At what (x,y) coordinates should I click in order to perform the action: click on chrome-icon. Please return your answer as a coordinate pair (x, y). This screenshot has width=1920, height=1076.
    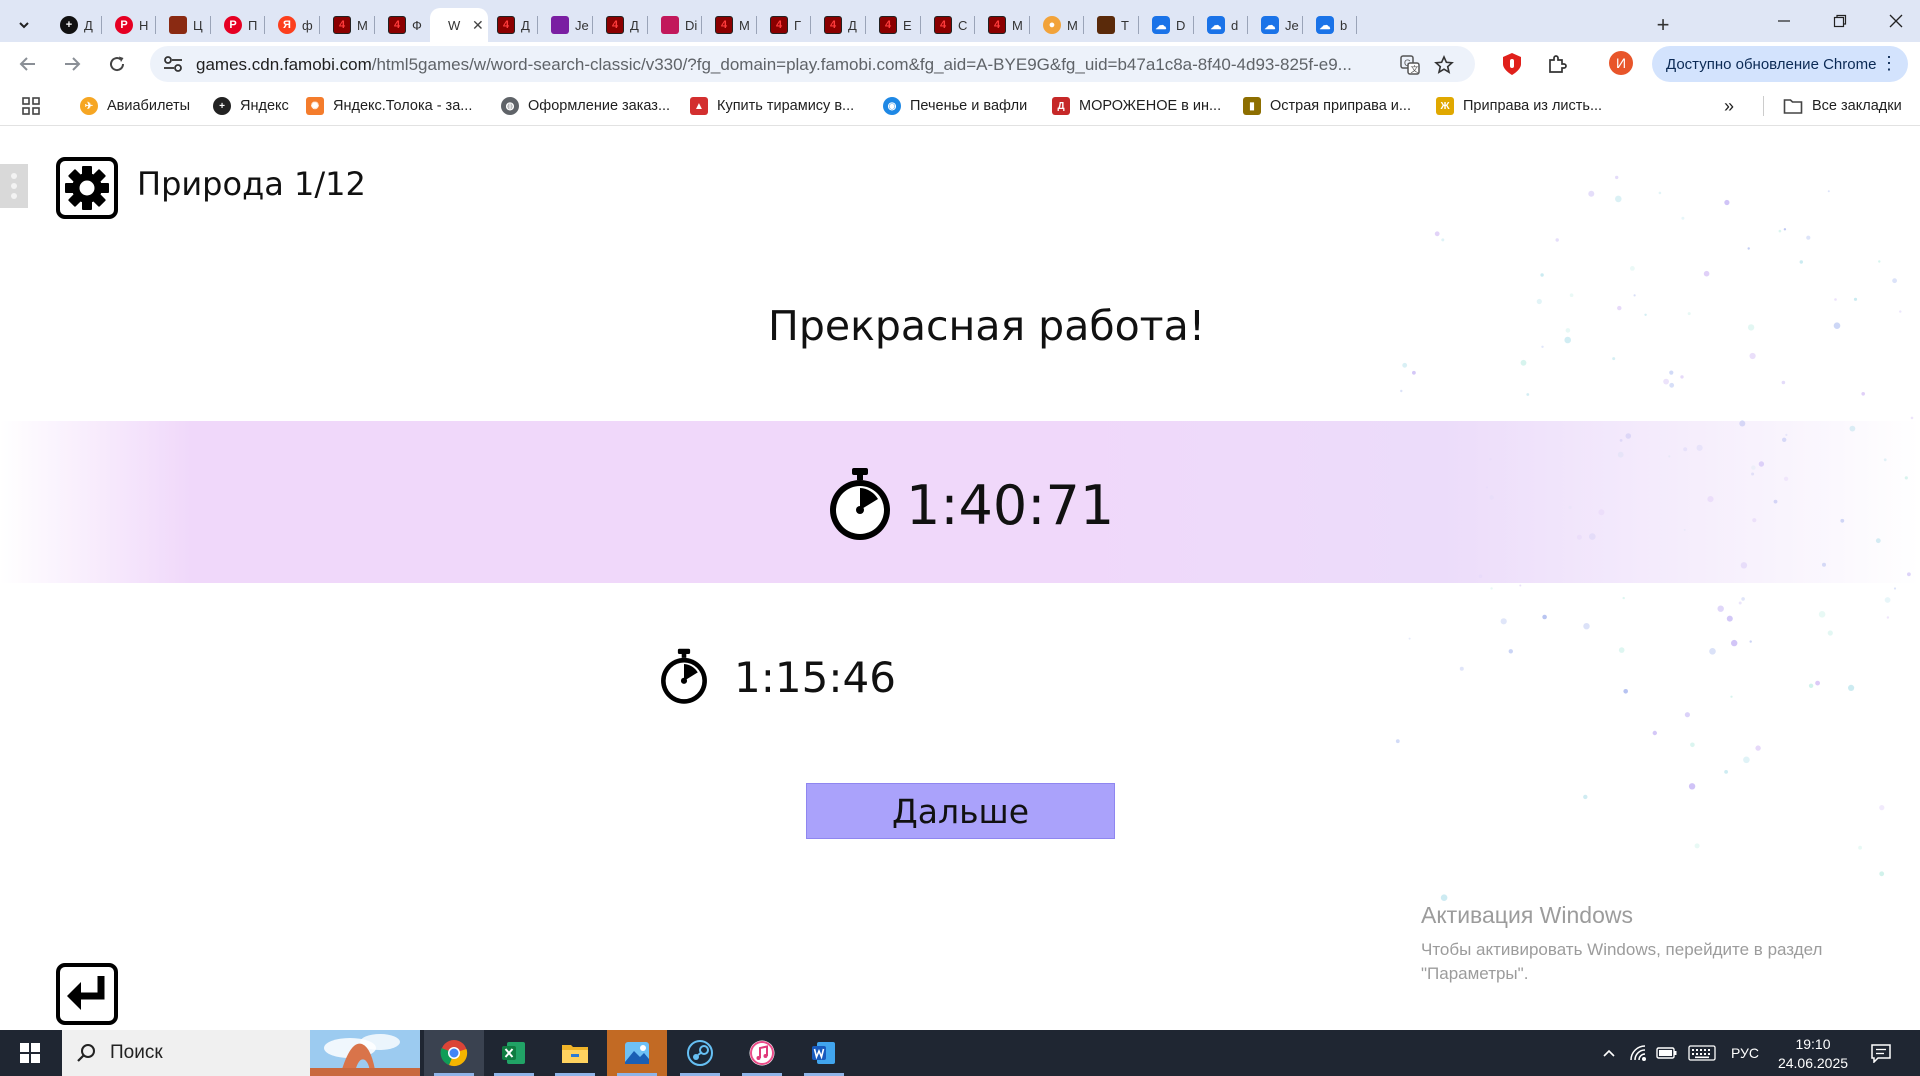
    Looking at the image, I should click on (454, 1053).